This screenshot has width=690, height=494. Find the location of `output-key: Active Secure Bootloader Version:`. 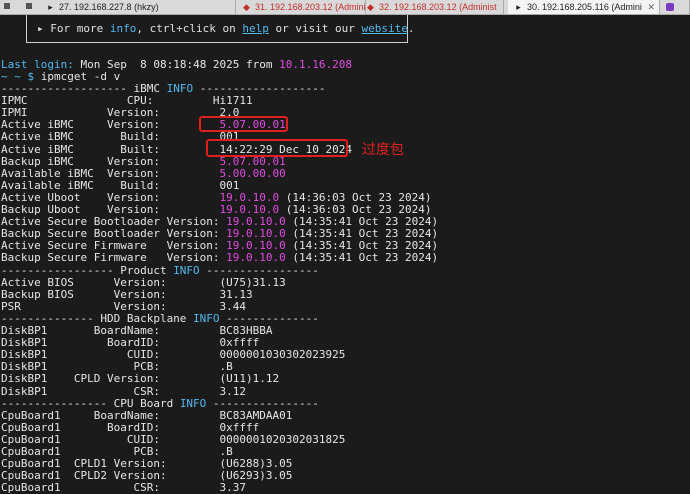

output-key: Active Secure Bootloader Version: is located at coordinates (114, 222).